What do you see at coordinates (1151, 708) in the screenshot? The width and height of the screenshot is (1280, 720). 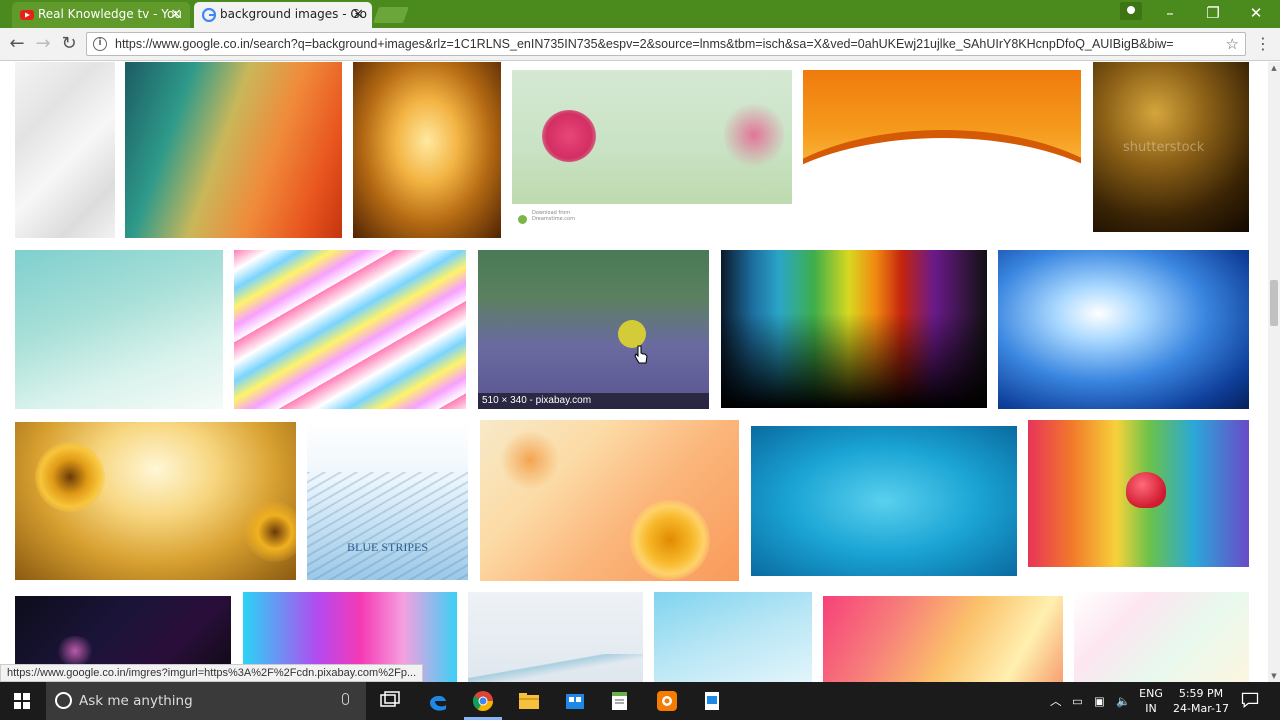 I see `language-region: IN` at bounding box center [1151, 708].